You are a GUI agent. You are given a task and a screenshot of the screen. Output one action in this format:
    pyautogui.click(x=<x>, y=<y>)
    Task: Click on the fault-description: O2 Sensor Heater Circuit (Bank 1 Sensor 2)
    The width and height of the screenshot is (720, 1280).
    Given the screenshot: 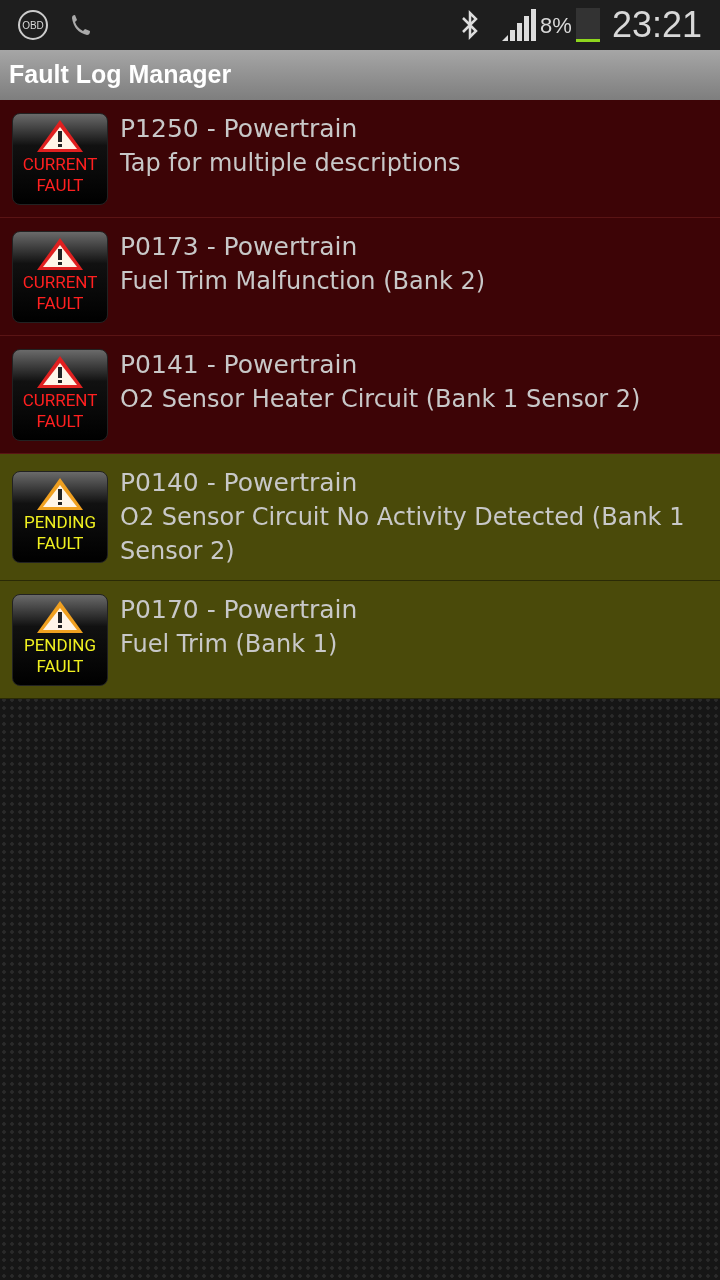 What is the action you would take?
    pyautogui.click(x=380, y=399)
    